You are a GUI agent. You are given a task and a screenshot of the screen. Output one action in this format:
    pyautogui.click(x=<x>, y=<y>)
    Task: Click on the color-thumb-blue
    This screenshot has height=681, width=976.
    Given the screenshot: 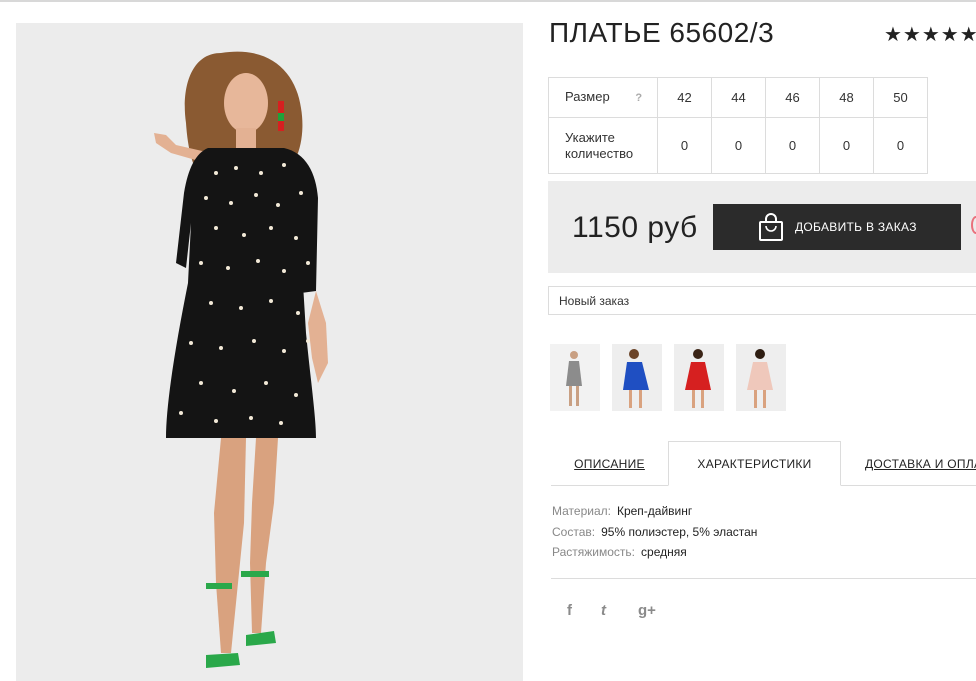 What is the action you would take?
    pyautogui.click(x=637, y=377)
    